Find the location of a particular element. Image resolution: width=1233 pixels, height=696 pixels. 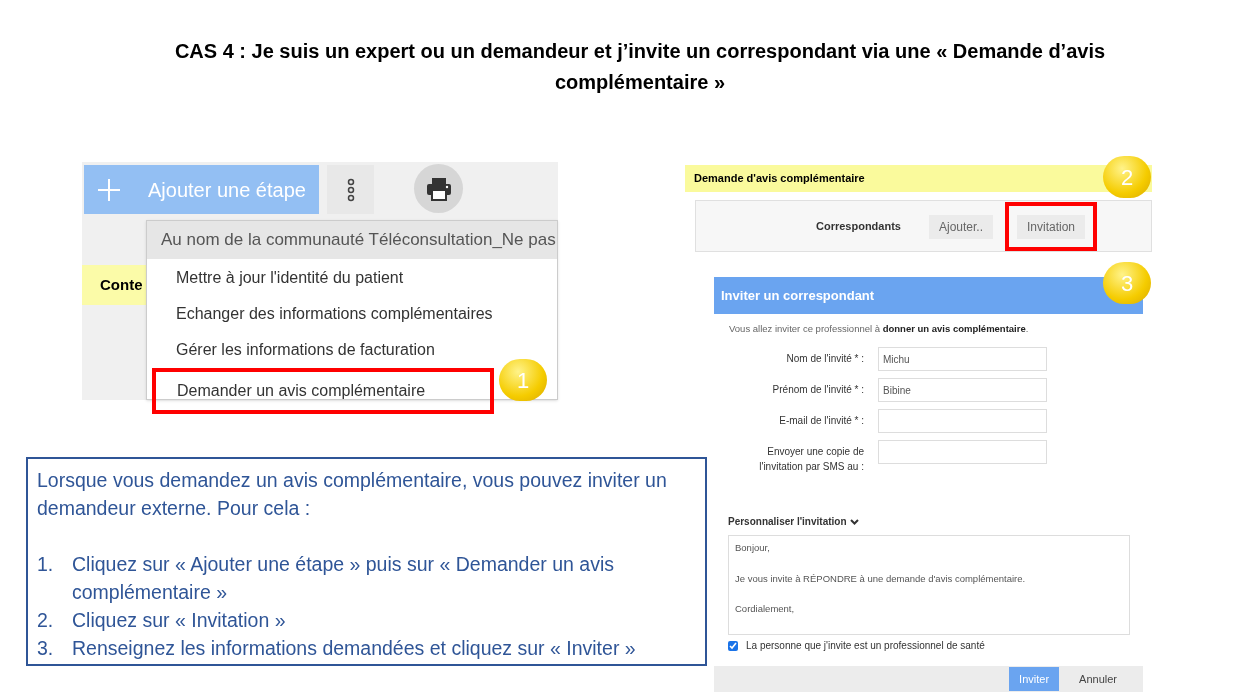

chevron-down-icon is located at coordinates (854, 521).